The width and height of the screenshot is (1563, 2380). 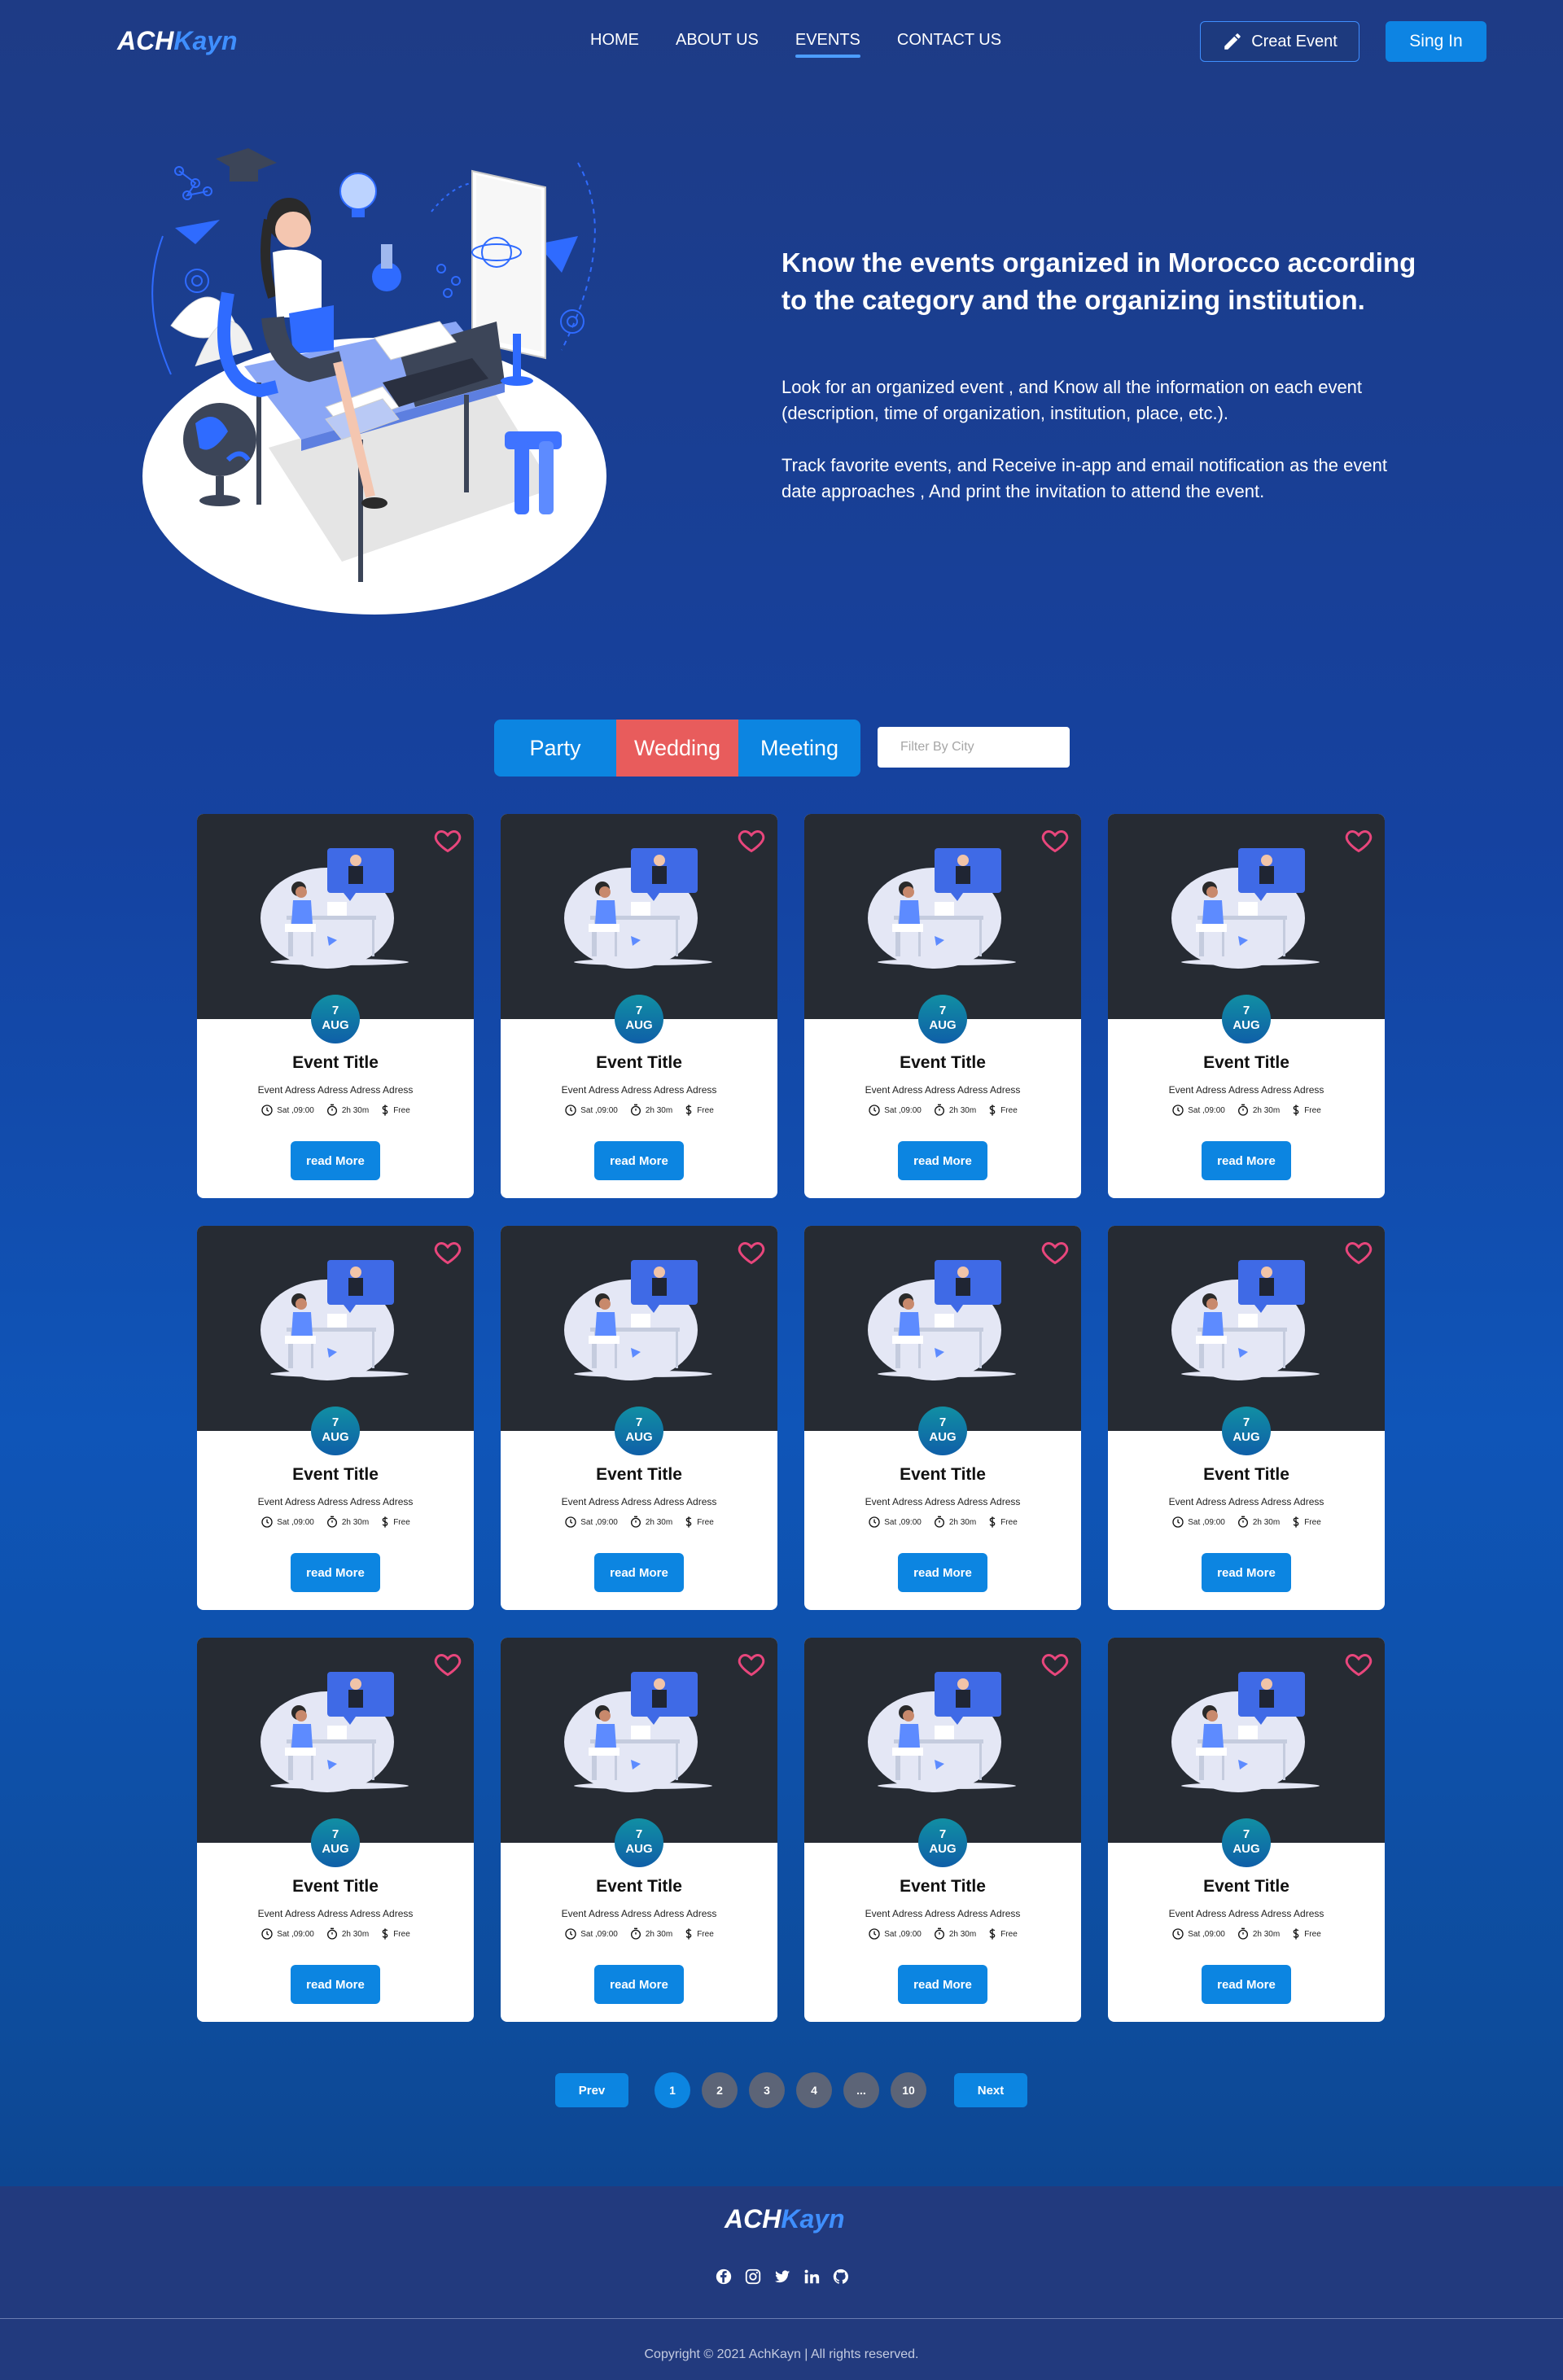 I want to click on create-event-button: Creat Event, so click(x=1279, y=41).